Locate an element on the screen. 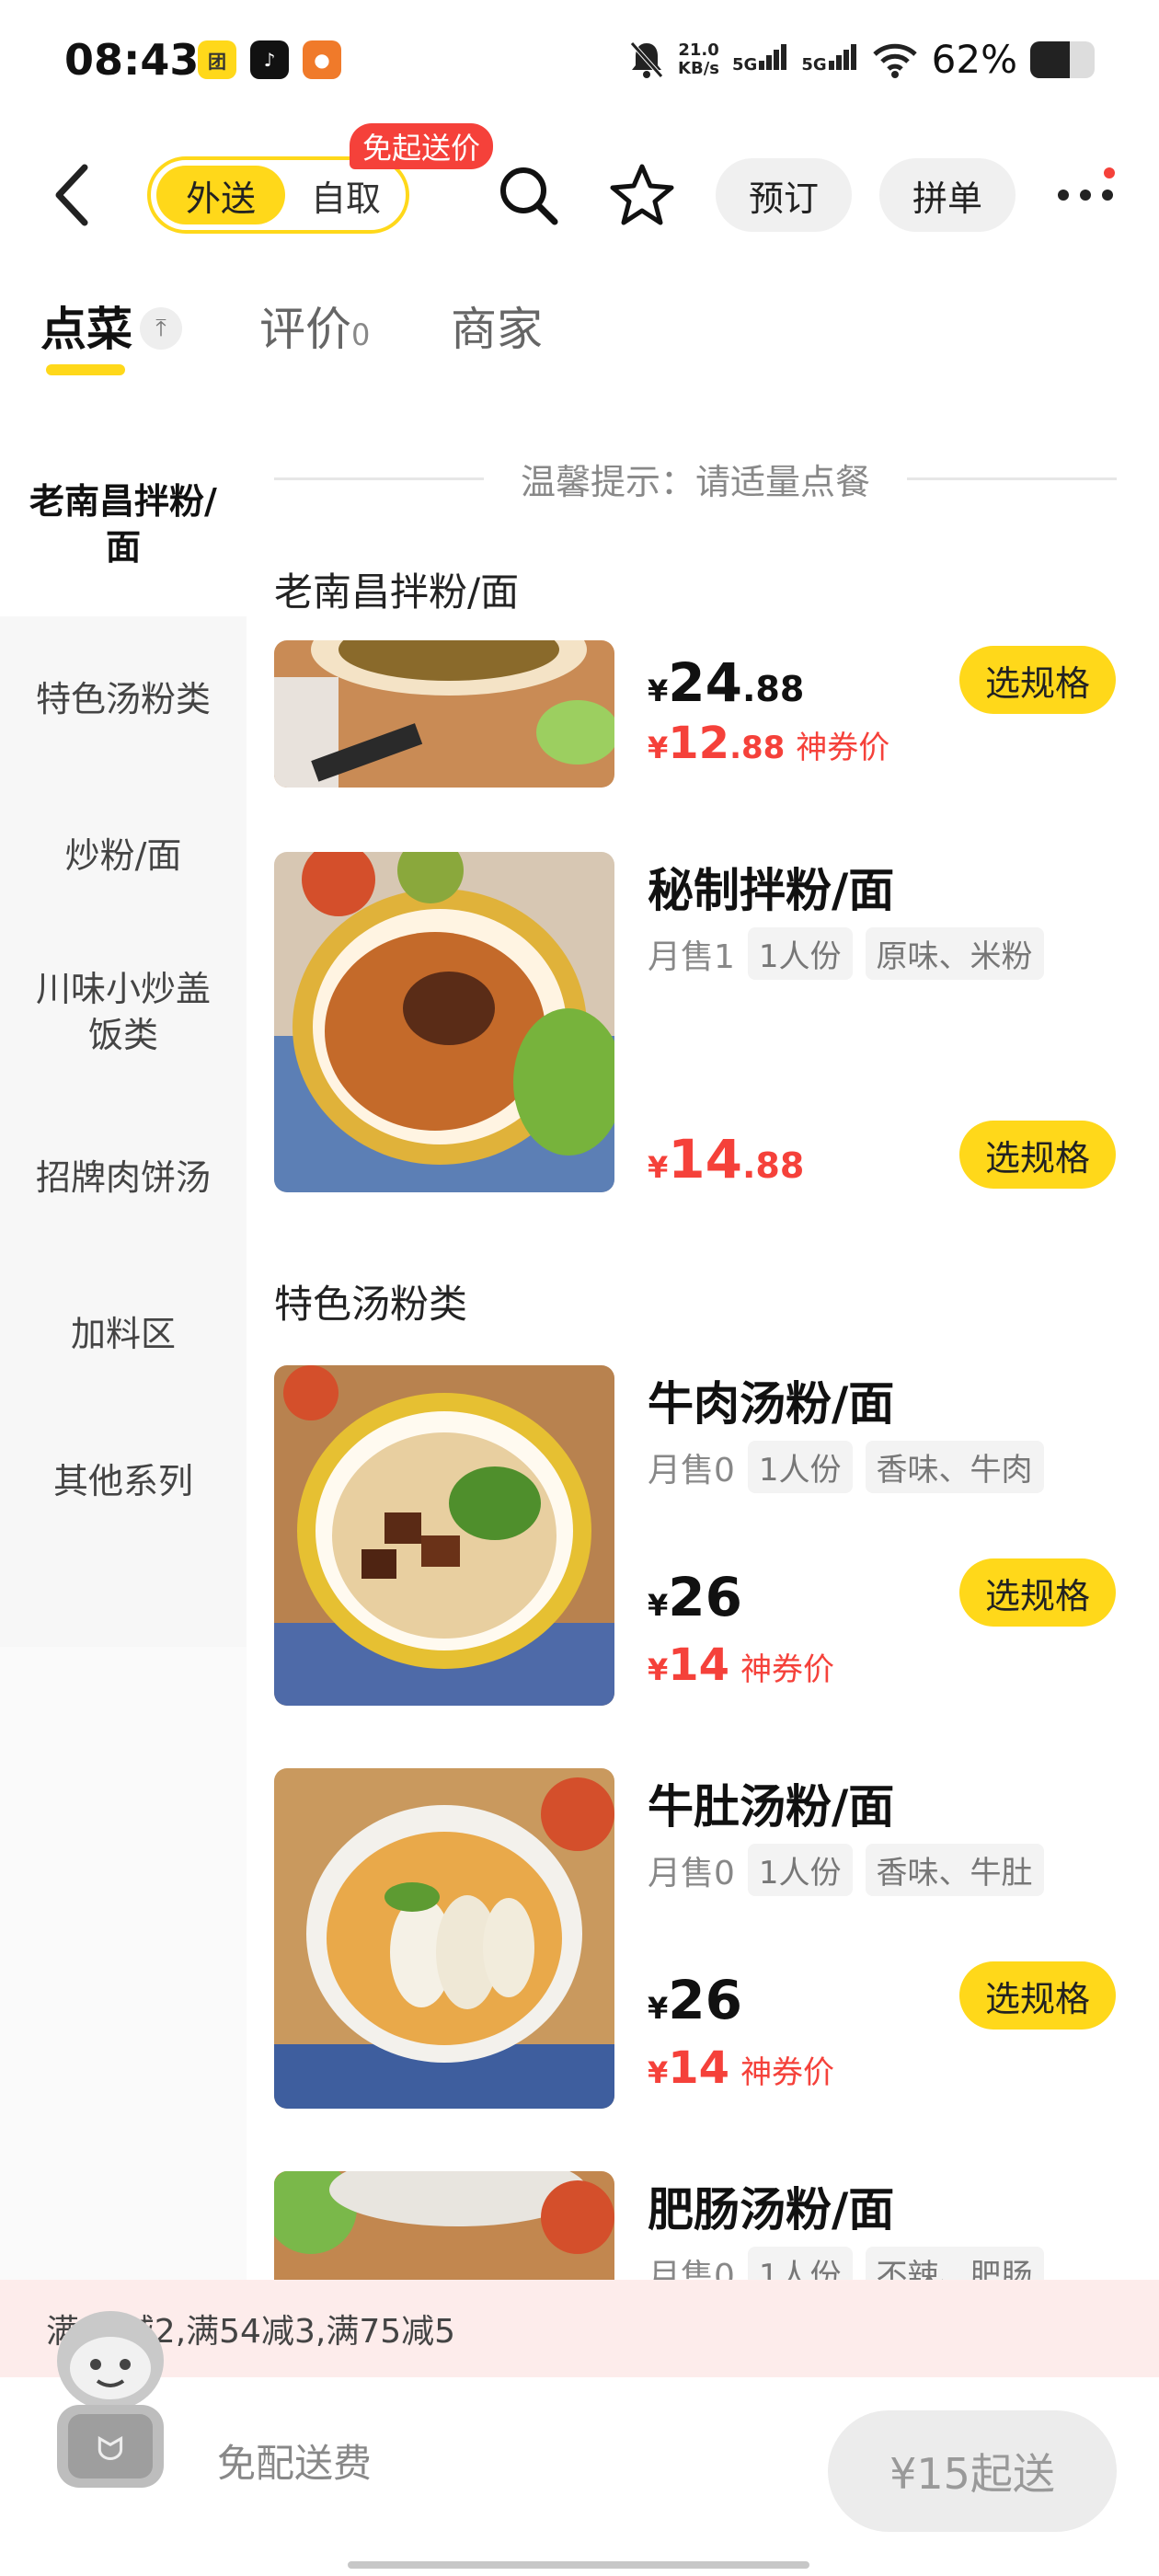 The height and width of the screenshot is (2576, 1159). group-order-button: 拼单 is located at coordinates (947, 195).